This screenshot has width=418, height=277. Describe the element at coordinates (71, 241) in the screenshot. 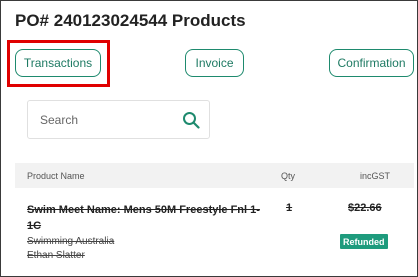

I see `product-organisation: Swimming Australia` at that location.